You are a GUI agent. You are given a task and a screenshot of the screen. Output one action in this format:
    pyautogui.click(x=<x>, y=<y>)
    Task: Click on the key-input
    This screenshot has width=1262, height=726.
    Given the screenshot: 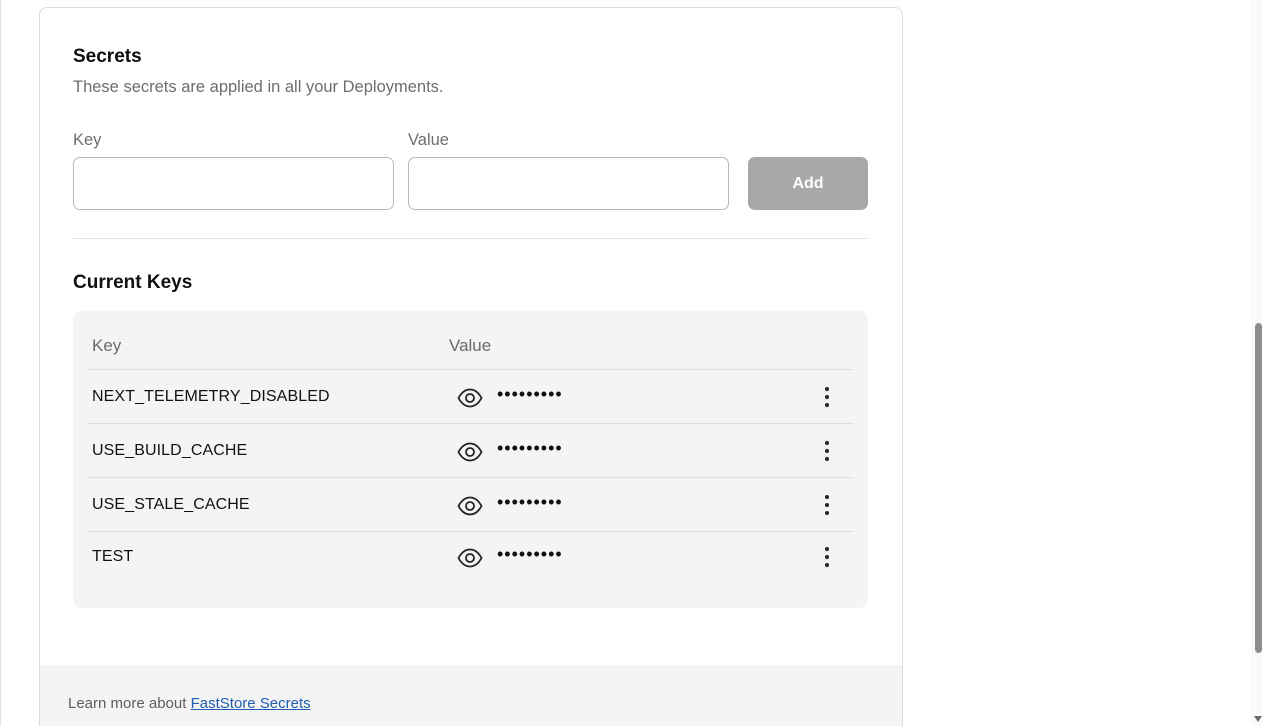 What is the action you would take?
    pyautogui.click(x=233, y=183)
    